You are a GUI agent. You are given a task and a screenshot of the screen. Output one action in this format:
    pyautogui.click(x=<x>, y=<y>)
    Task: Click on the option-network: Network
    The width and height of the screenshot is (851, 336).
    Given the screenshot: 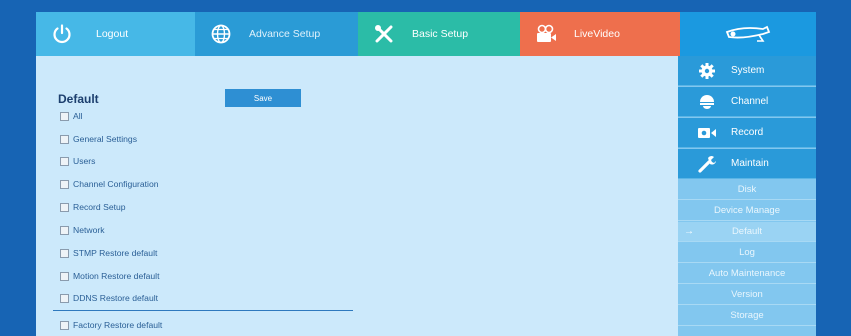 What is the action you would take?
    pyautogui.click(x=82, y=230)
    